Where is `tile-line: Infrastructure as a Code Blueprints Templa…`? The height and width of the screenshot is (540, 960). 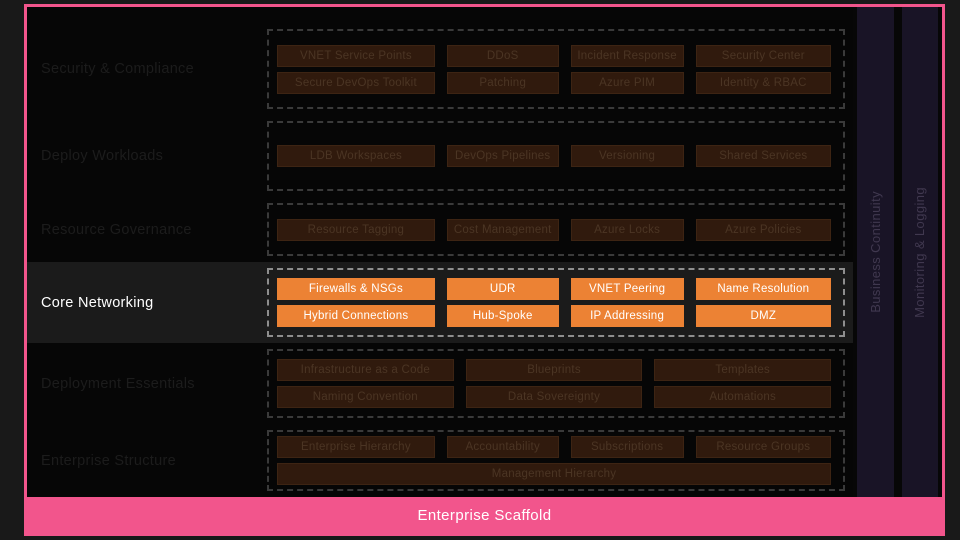
tile-line: Infrastructure as a Code Blueprints Templa… is located at coordinates (554, 370).